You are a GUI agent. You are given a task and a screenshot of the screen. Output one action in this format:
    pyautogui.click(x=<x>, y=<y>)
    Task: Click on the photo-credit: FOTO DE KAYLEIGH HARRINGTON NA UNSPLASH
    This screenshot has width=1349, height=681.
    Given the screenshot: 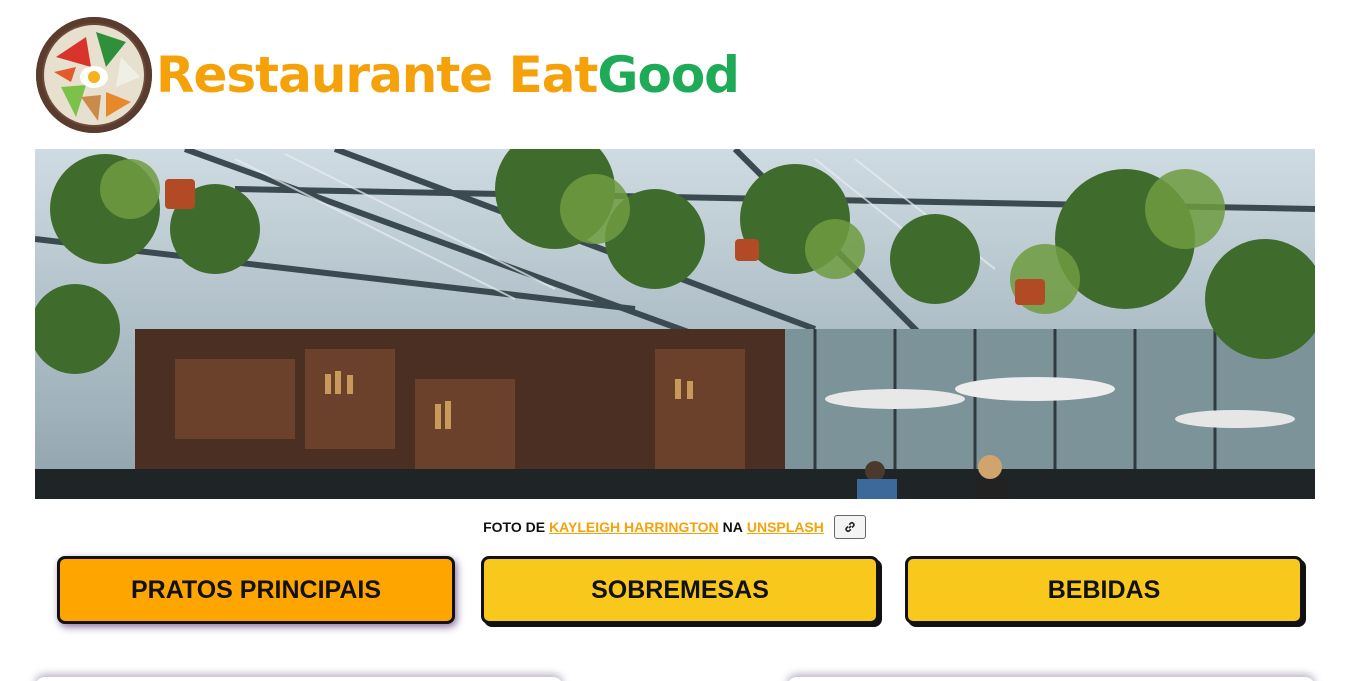 What is the action you would take?
    pyautogui.click(x=674, y=527)
    